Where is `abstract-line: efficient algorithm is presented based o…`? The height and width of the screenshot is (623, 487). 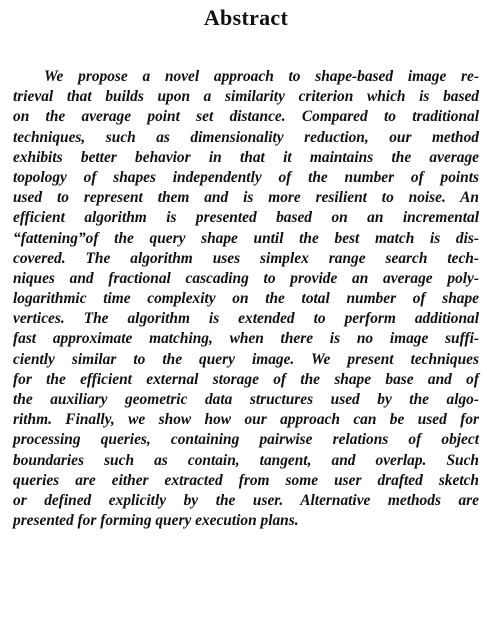 abstract-line: efficient algorithm is presented based o… is located at coordinates (246, 218).